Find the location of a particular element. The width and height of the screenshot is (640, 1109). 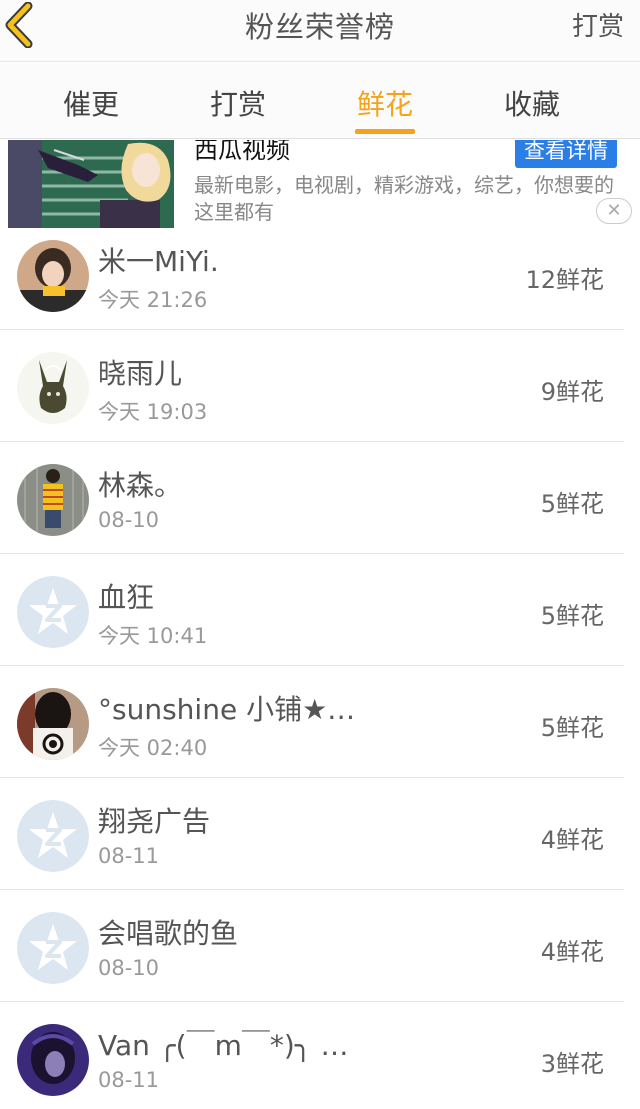

top-bar: 粉丝荣誉榜 打赏 is located at coordinates (320, 31).